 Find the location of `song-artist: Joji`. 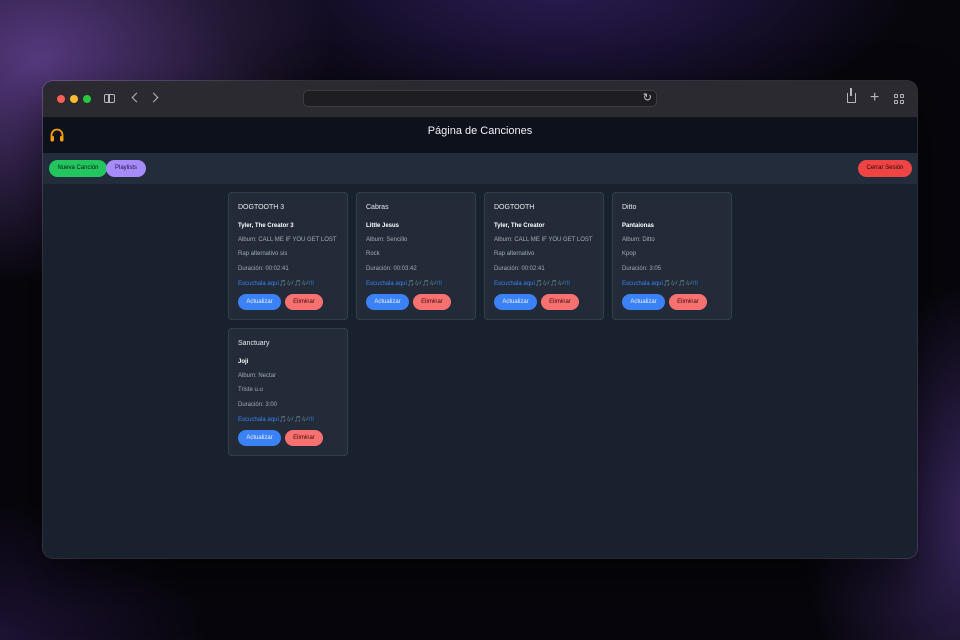

song-artist: Joji is located at coordinates (243, 362).